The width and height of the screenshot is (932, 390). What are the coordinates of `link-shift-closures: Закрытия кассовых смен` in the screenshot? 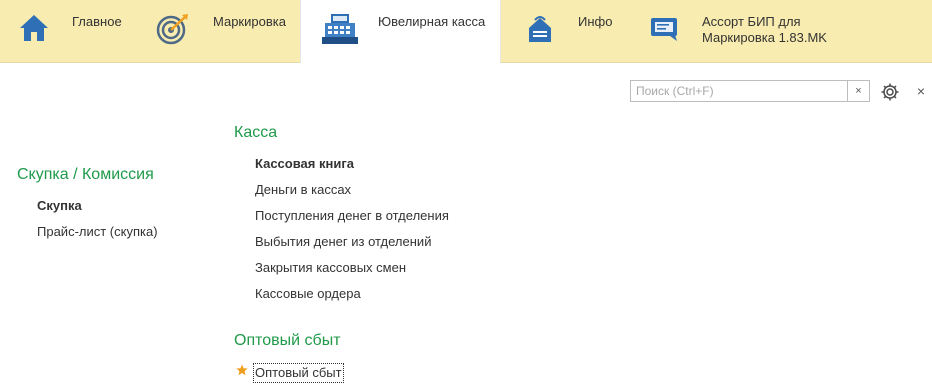 It's located at (330, 268).